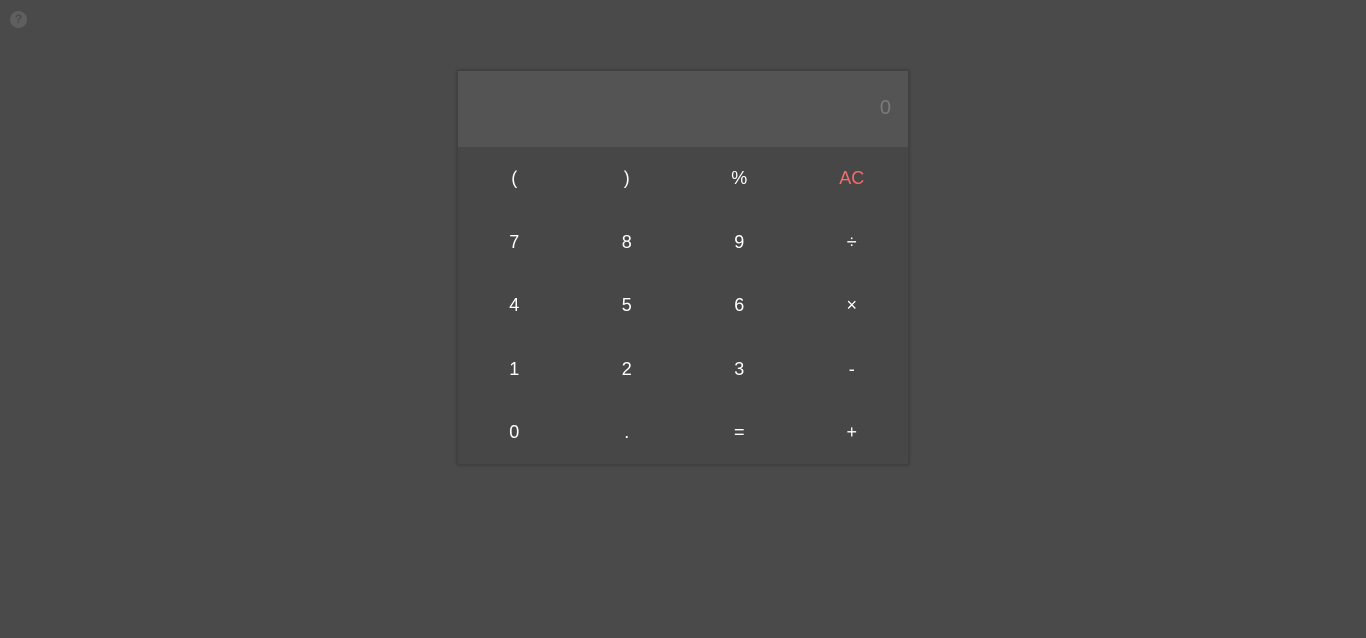 This screenshot has width=1366, height=638. Describe the element at coordinates (739, 179) in the screenshot. I see `percent-button: %` at that location.